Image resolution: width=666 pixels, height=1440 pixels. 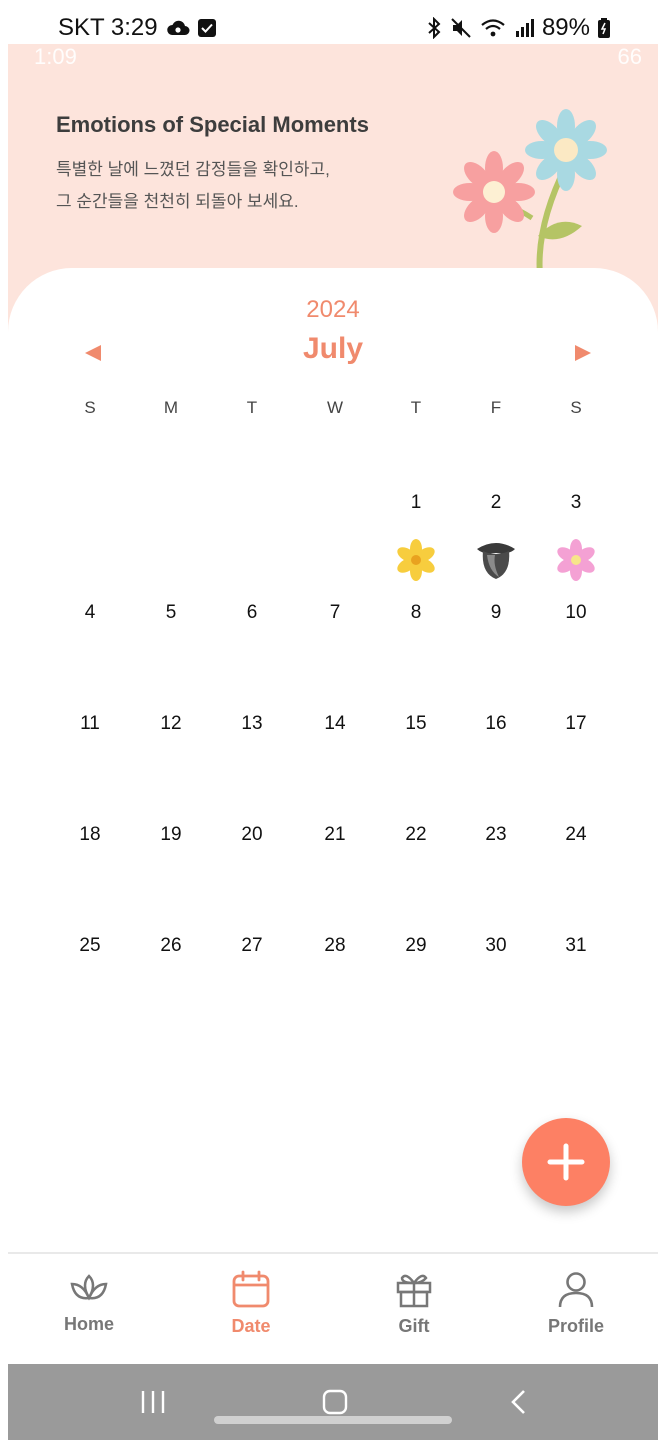 I want to click on calendar-day: 29, so click(x=416, y=946).